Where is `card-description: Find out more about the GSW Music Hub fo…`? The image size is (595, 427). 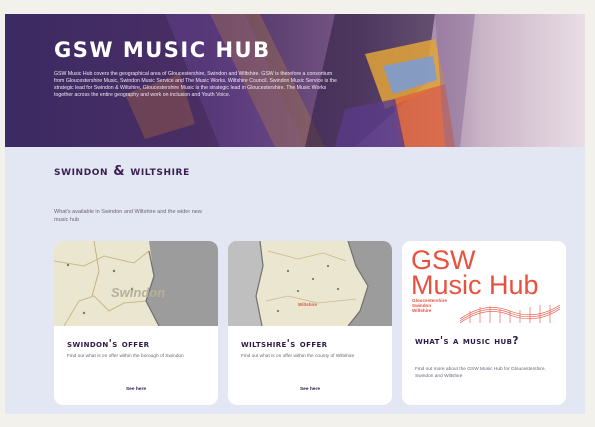 card-description: Find out more about the GSW Music Hub fo… is located at coordinates (480, 373).